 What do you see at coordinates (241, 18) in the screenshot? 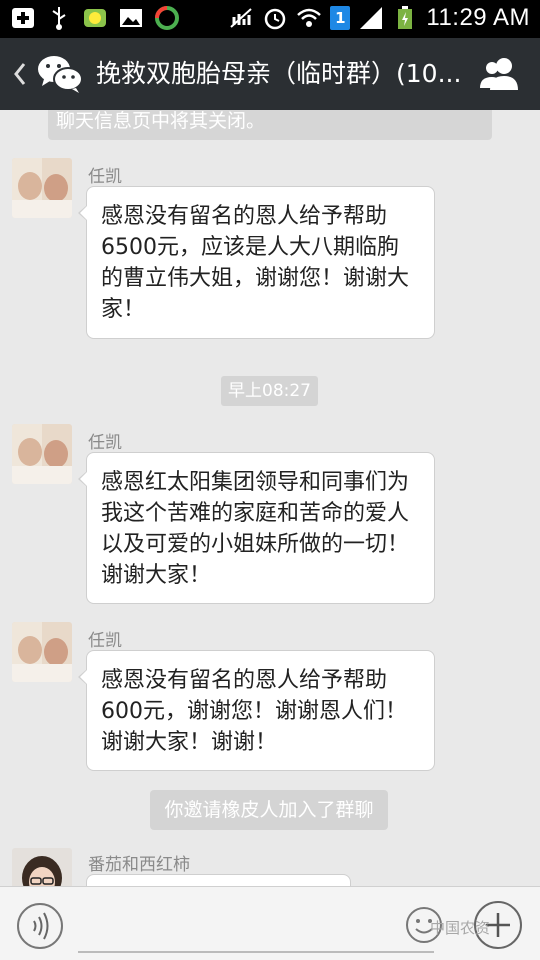
I see `no-signal-icon` at bounding box center [241, 18].